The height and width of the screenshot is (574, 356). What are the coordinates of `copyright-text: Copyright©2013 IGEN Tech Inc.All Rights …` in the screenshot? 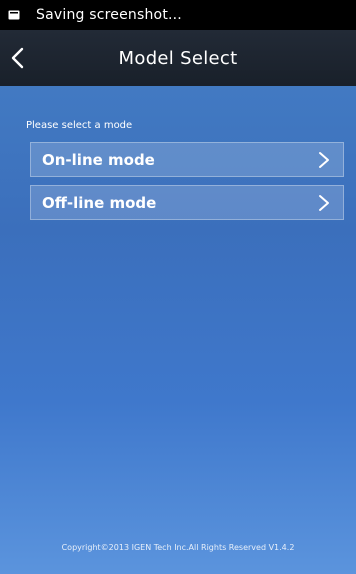 It's located at (178, 547).